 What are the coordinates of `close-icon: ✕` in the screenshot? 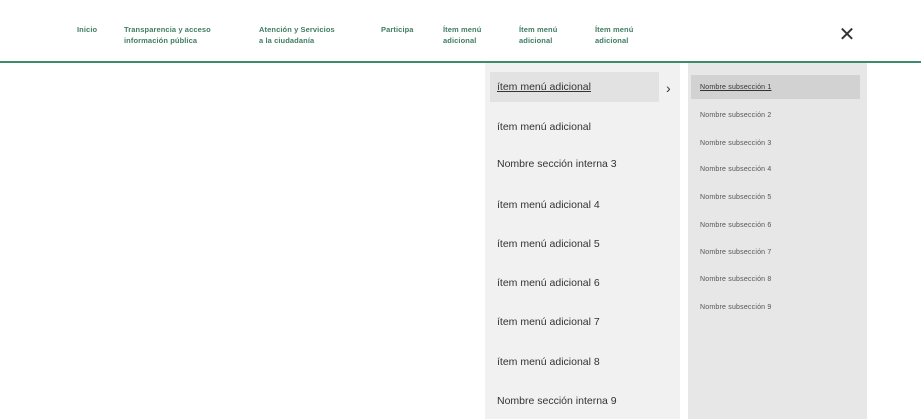 It's located at (847, 34).